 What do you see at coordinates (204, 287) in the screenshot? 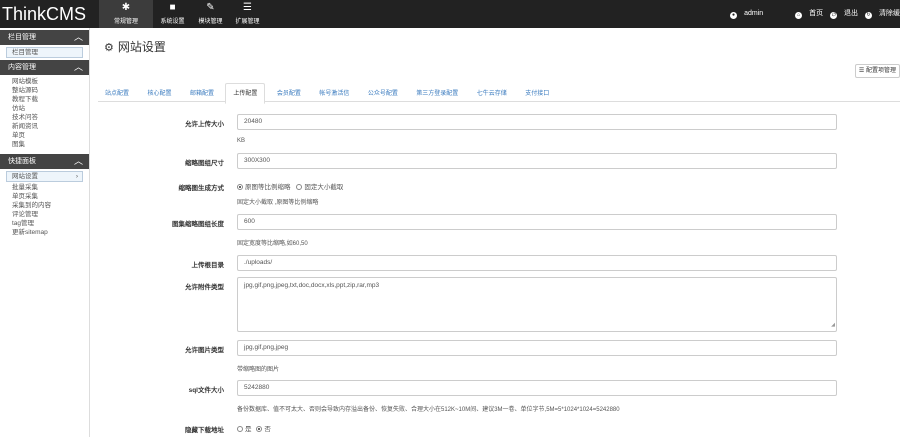
I see `attach-types-label: 允许附件类型` at bounding box center [204, 287].